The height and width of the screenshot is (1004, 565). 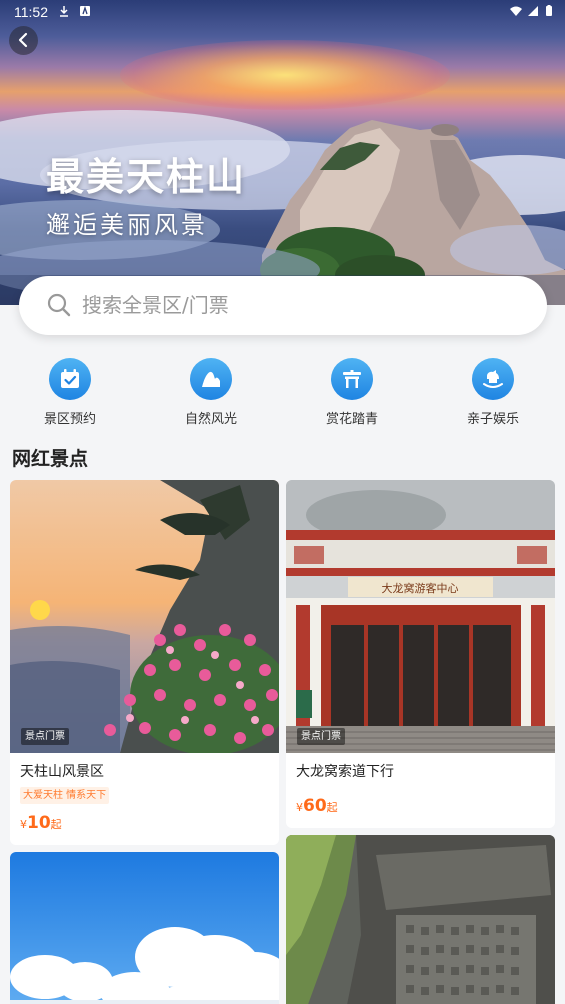 I want to click on hero-title: 最美天柱山, so click(x=146, y=177).